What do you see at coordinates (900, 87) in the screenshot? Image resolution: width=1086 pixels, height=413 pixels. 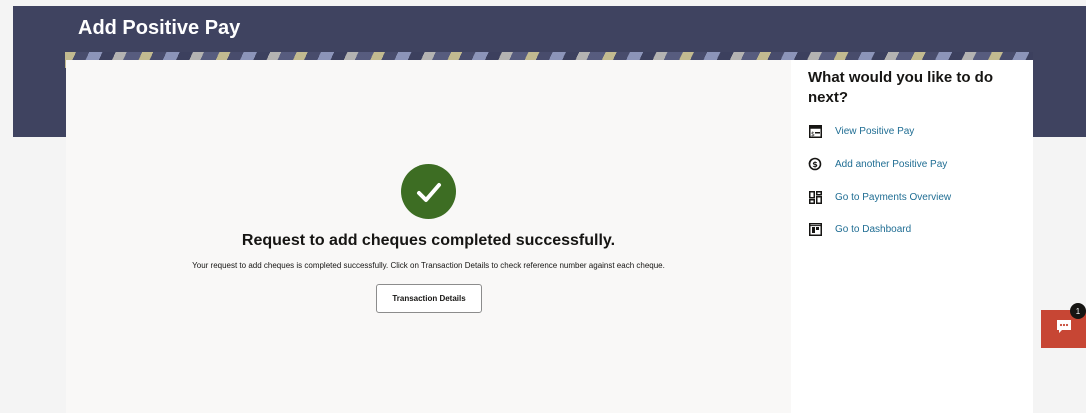 I see `next-steps-heading: What would you like to do next?` at bounding box center [900, 87].